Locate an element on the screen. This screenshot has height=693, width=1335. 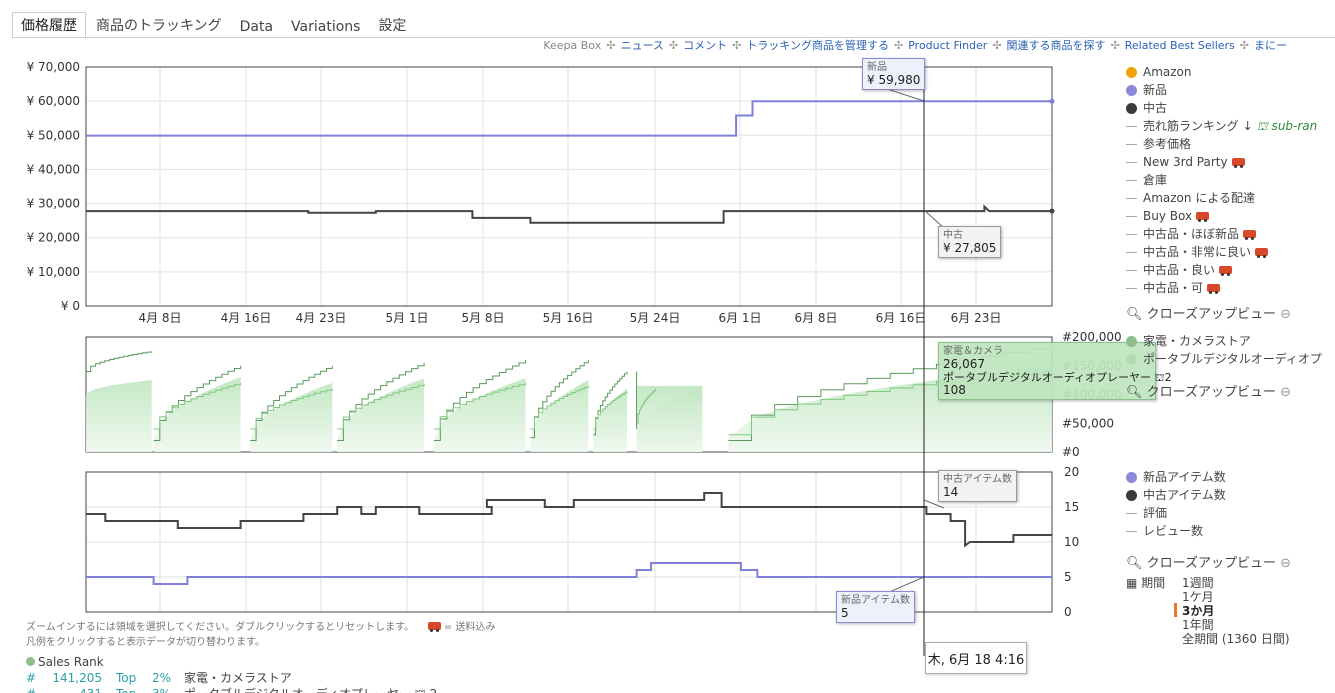
price-legend-label: 中古品・ほぼ新品 is located at coordinates (1191, 234).